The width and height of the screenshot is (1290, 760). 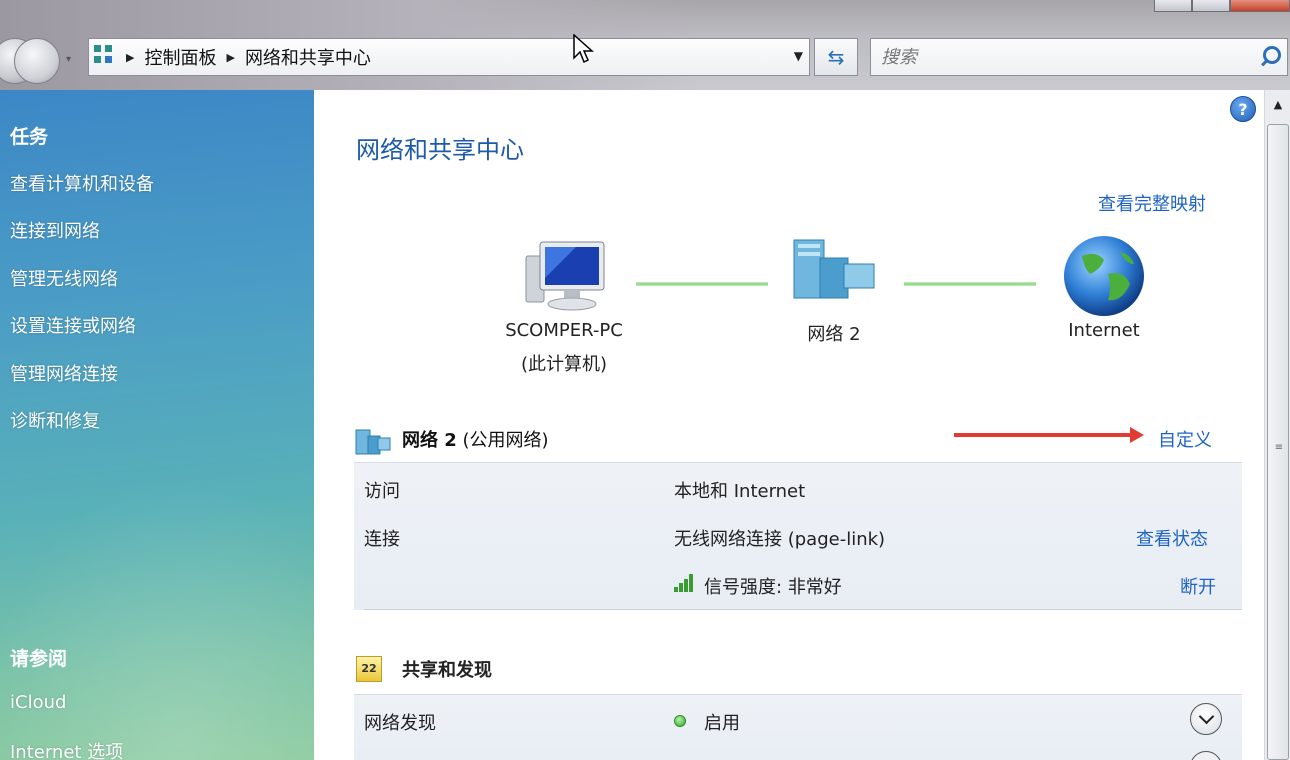 What do you see at coordinates (82, 183) in the screenshot?
I see `sidebar-link-view-computers: 查看计算机和设备` at bounding box center [82, 183].